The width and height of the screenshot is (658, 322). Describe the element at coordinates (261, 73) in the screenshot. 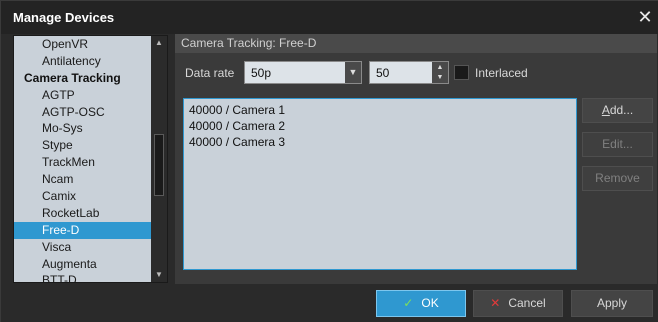

I see `data-rate-value: 50p` at that location.